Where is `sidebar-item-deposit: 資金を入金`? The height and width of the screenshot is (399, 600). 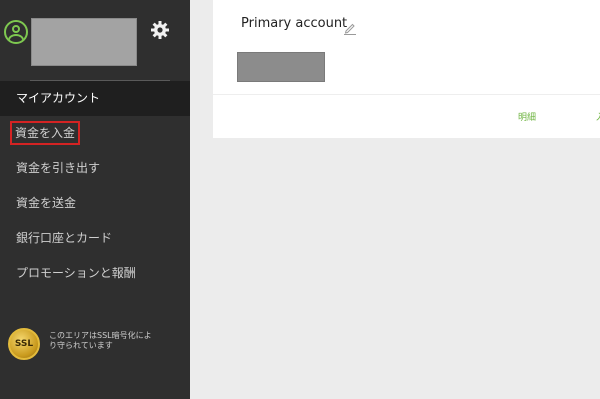 sidebar-item-deposit: 資金を入金 is located at coordinates (95, 133).